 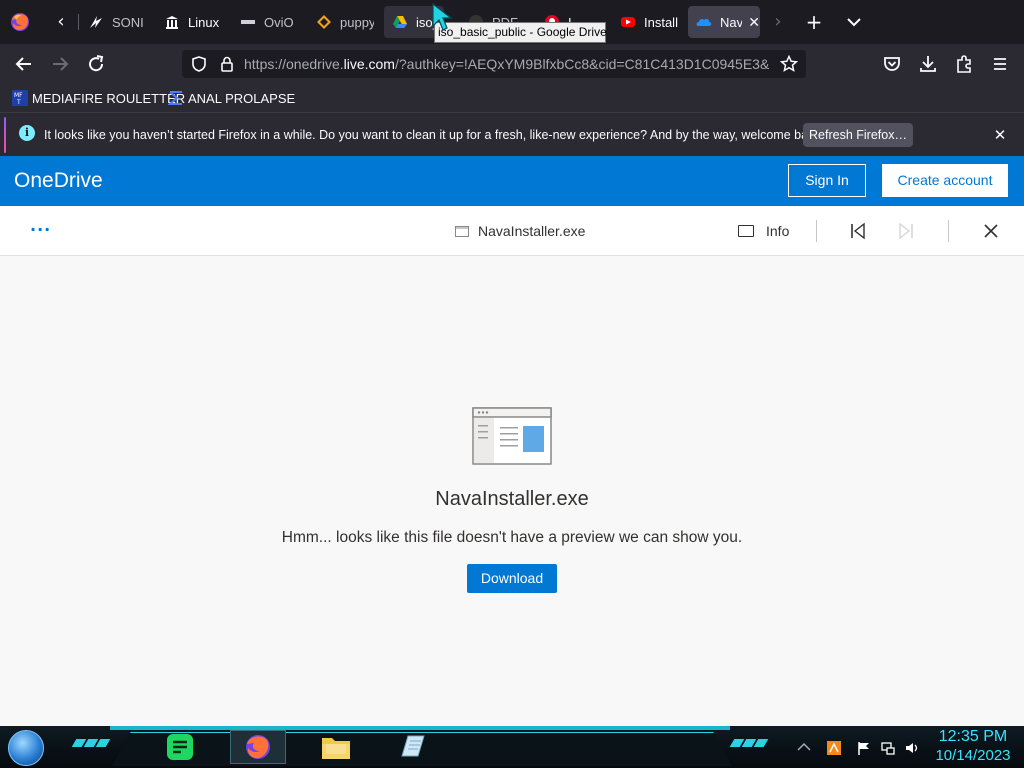 I want to click on taskbar-notepad-app, so click(x=412, y=747).